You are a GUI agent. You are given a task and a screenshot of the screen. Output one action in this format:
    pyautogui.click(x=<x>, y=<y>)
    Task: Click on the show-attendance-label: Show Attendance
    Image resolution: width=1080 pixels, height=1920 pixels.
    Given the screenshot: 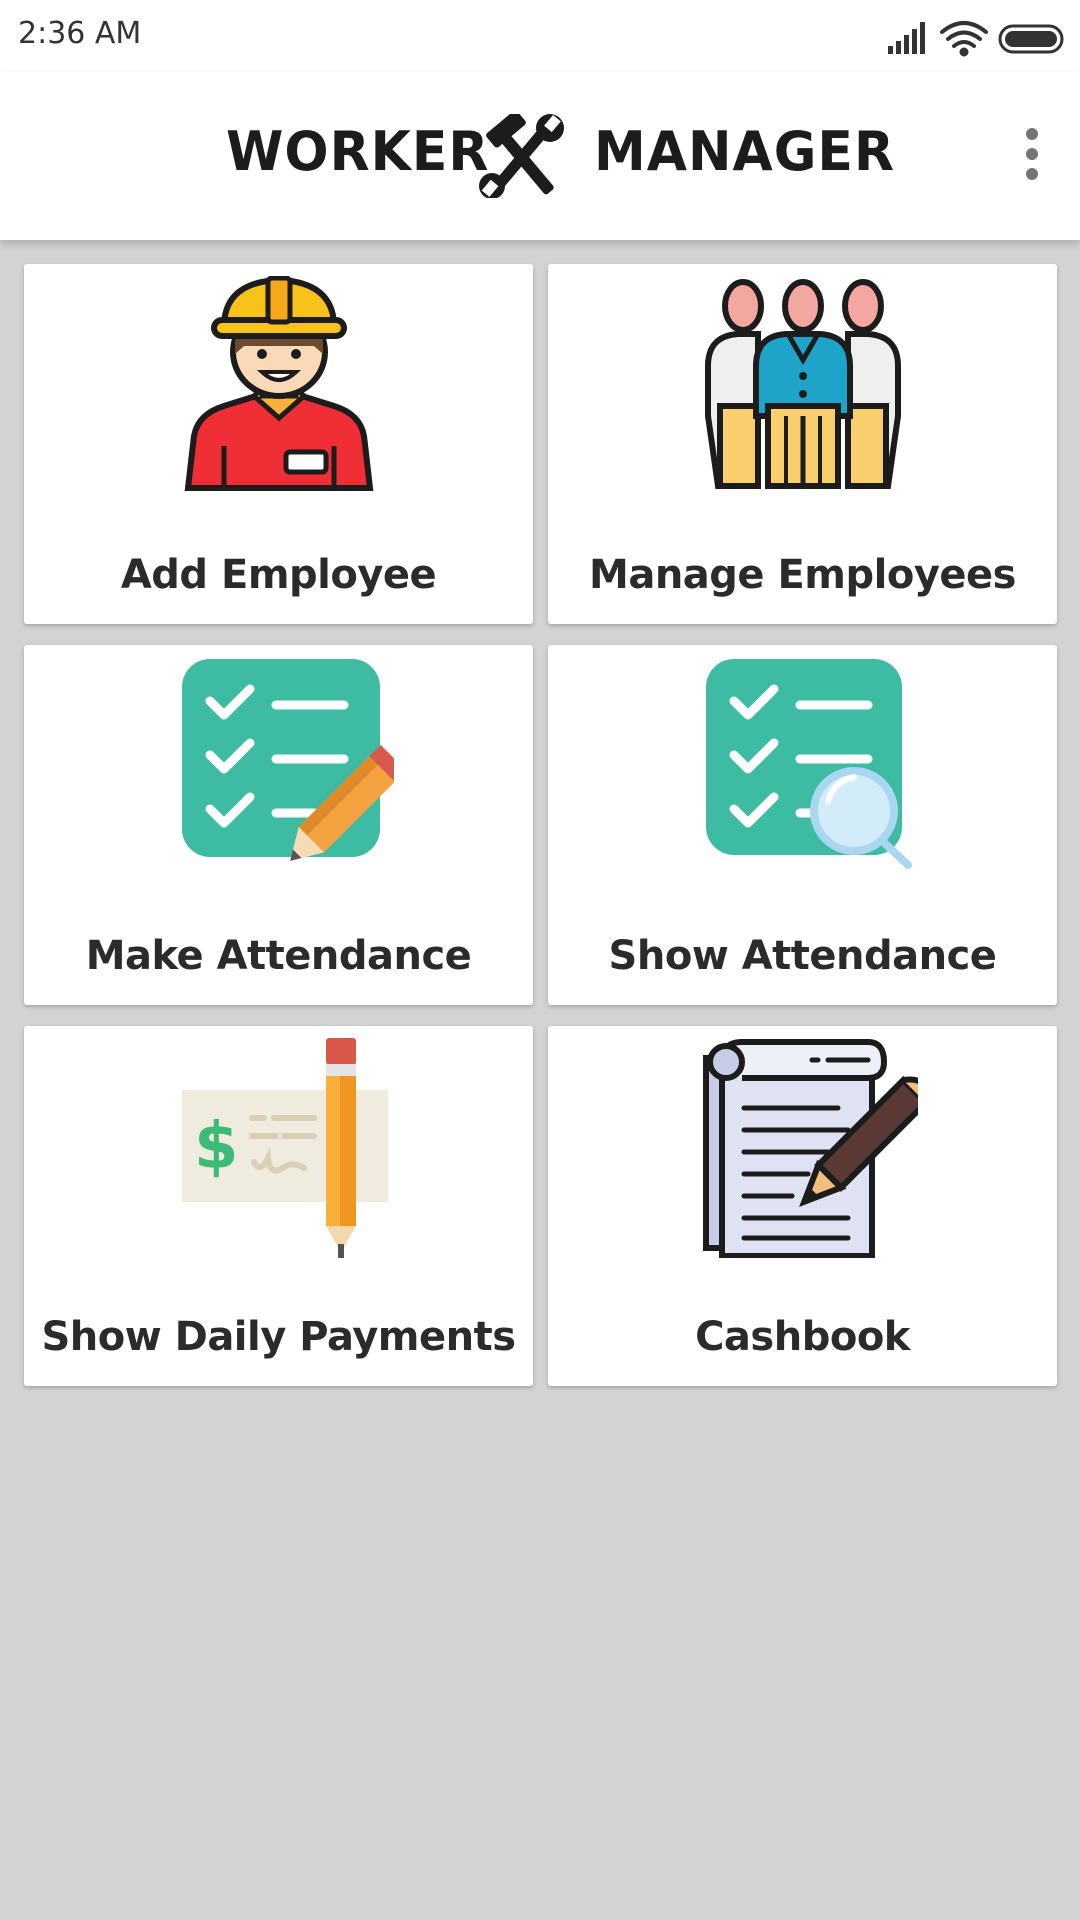 What is the action you would take?
    pyautogui.click(x=802, y=956)
    